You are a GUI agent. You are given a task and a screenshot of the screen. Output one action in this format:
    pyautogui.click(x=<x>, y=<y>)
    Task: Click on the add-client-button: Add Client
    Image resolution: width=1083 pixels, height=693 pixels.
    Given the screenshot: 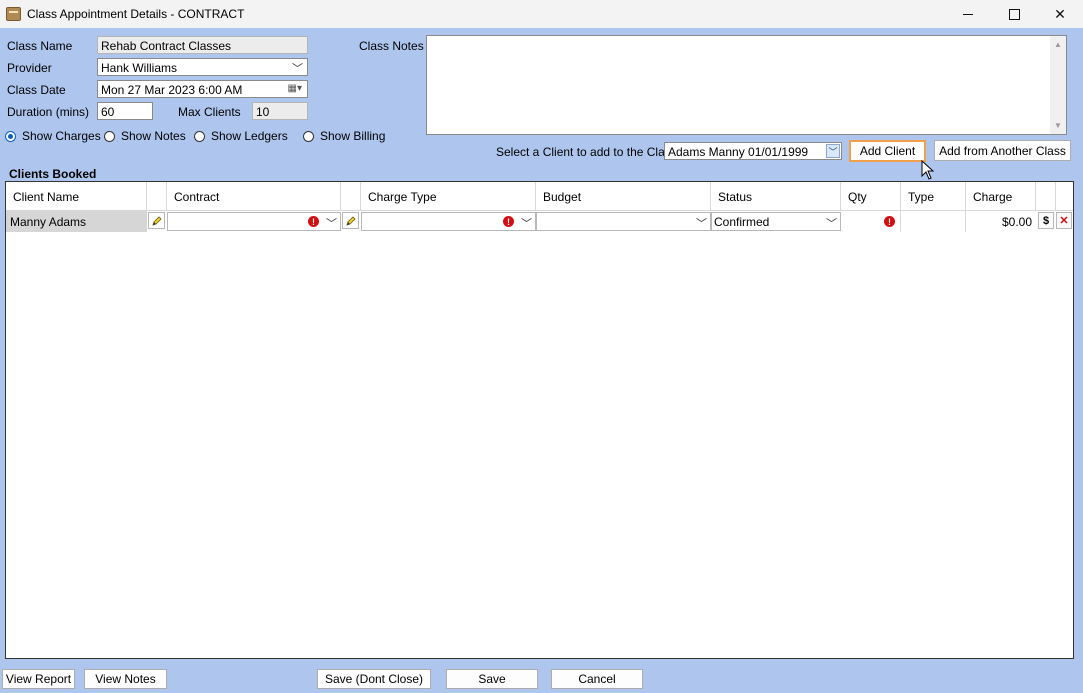 What is the action you would take?
    pyautogui.click(x=887, y=151)
    